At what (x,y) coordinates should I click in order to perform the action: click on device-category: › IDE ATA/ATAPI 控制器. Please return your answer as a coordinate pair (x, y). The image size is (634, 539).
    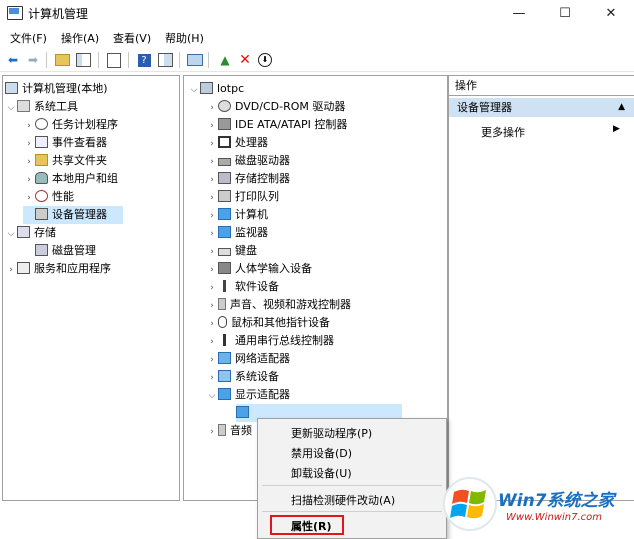
    Looking at the image, I should click on (276, 125).